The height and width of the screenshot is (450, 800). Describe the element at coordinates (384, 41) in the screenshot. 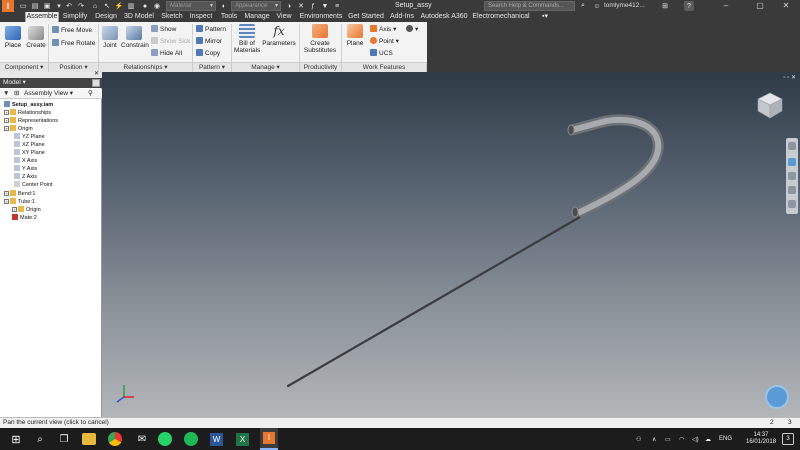

I see `point-button: Point ▾` at that location.